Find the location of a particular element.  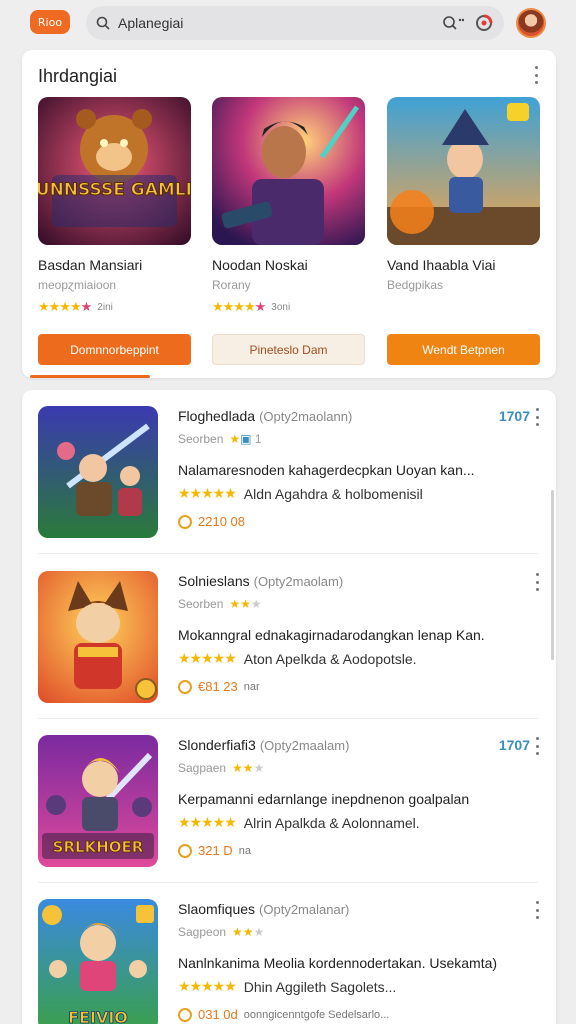

game-name: Vand Ihaabla Viai is located at coordinates (441, 265).